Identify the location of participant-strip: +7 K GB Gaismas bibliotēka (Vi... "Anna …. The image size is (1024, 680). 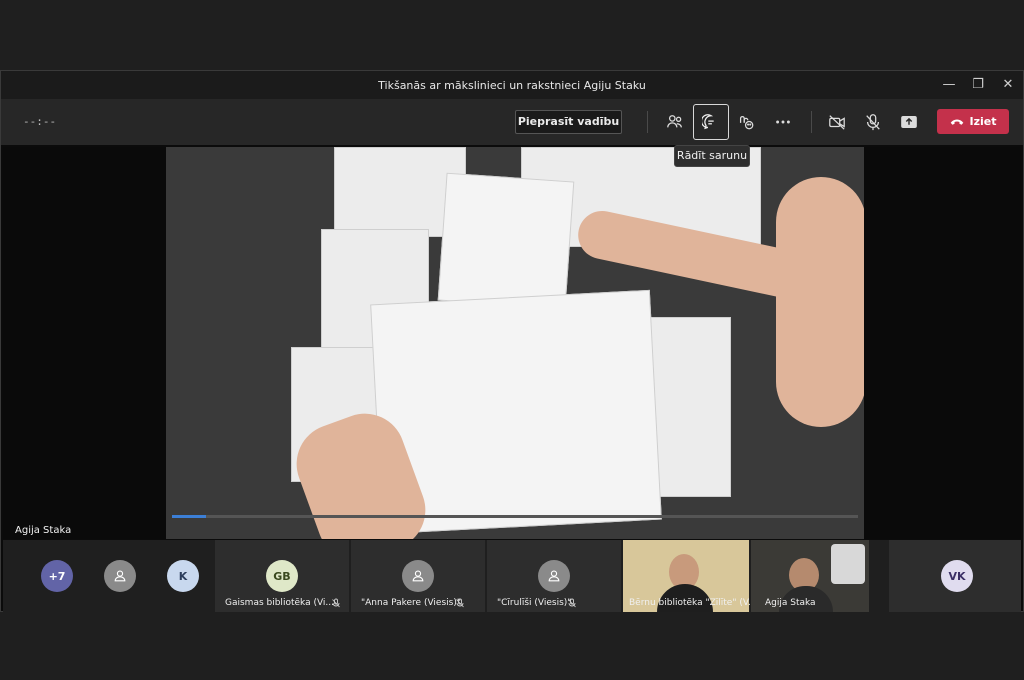
(512, 577).